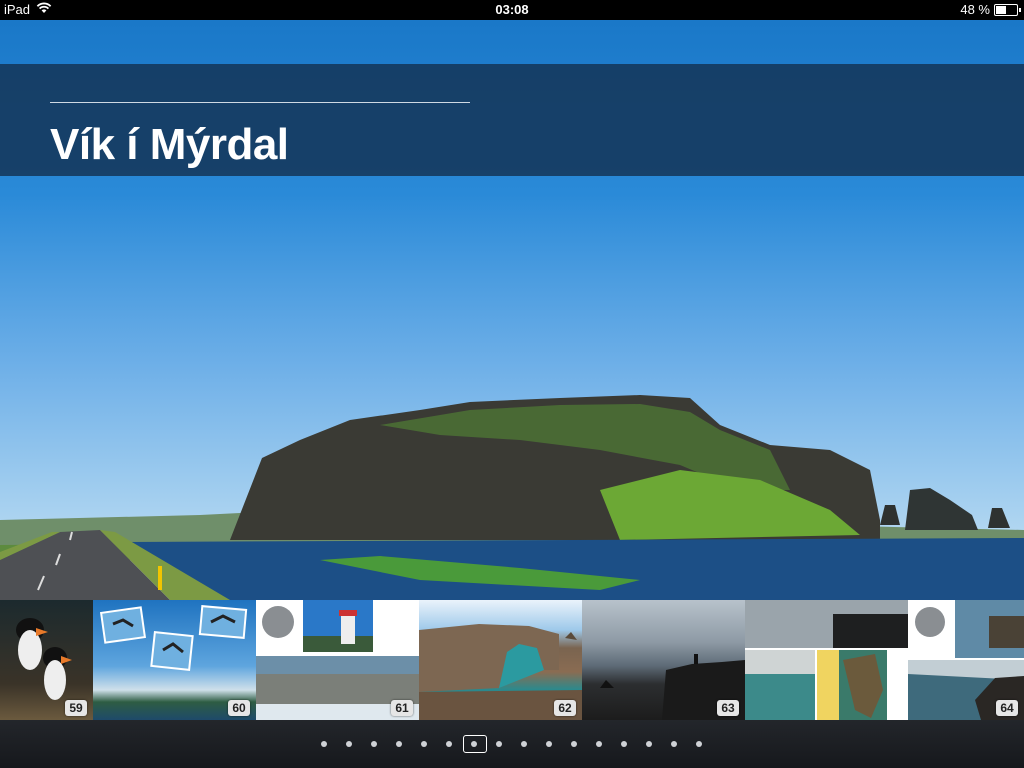 The height and width of the screenshot is (768, 1024). Describe the element at coordinates (337, 660) in the screenshot. I see `thumbnail-page-61: 61` at that location.